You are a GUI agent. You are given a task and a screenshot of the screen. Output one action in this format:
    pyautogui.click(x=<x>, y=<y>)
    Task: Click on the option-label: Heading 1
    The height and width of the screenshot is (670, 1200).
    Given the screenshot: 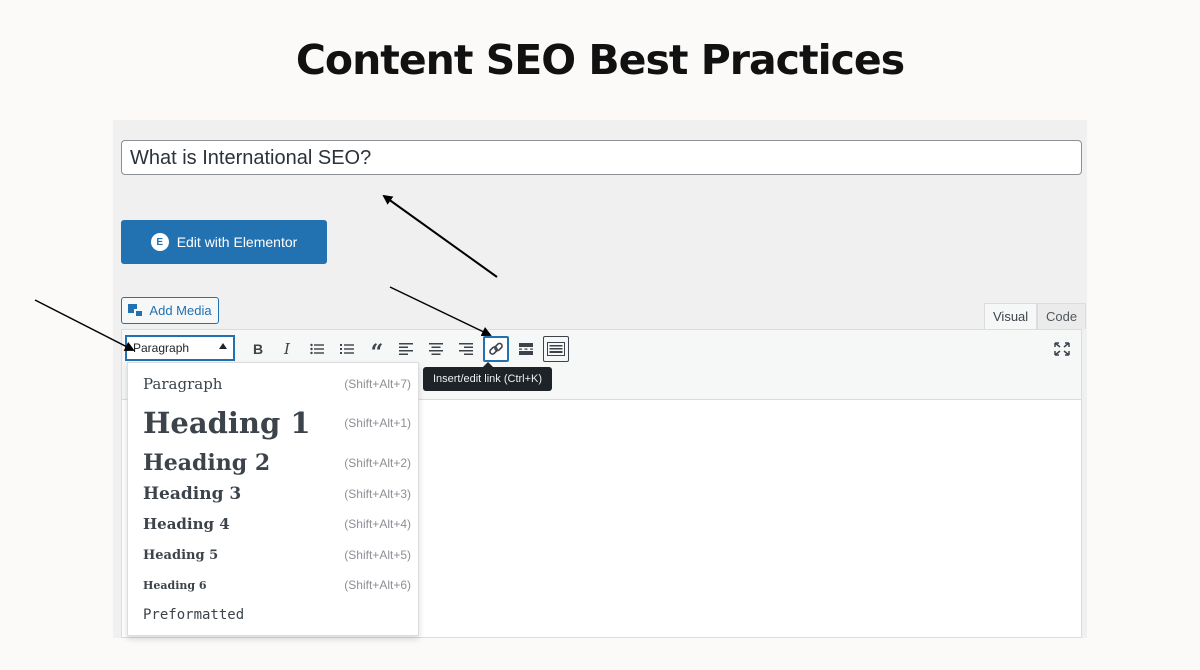 What is the action you would take?
    pyautogui.click(x=227, y=423)
    